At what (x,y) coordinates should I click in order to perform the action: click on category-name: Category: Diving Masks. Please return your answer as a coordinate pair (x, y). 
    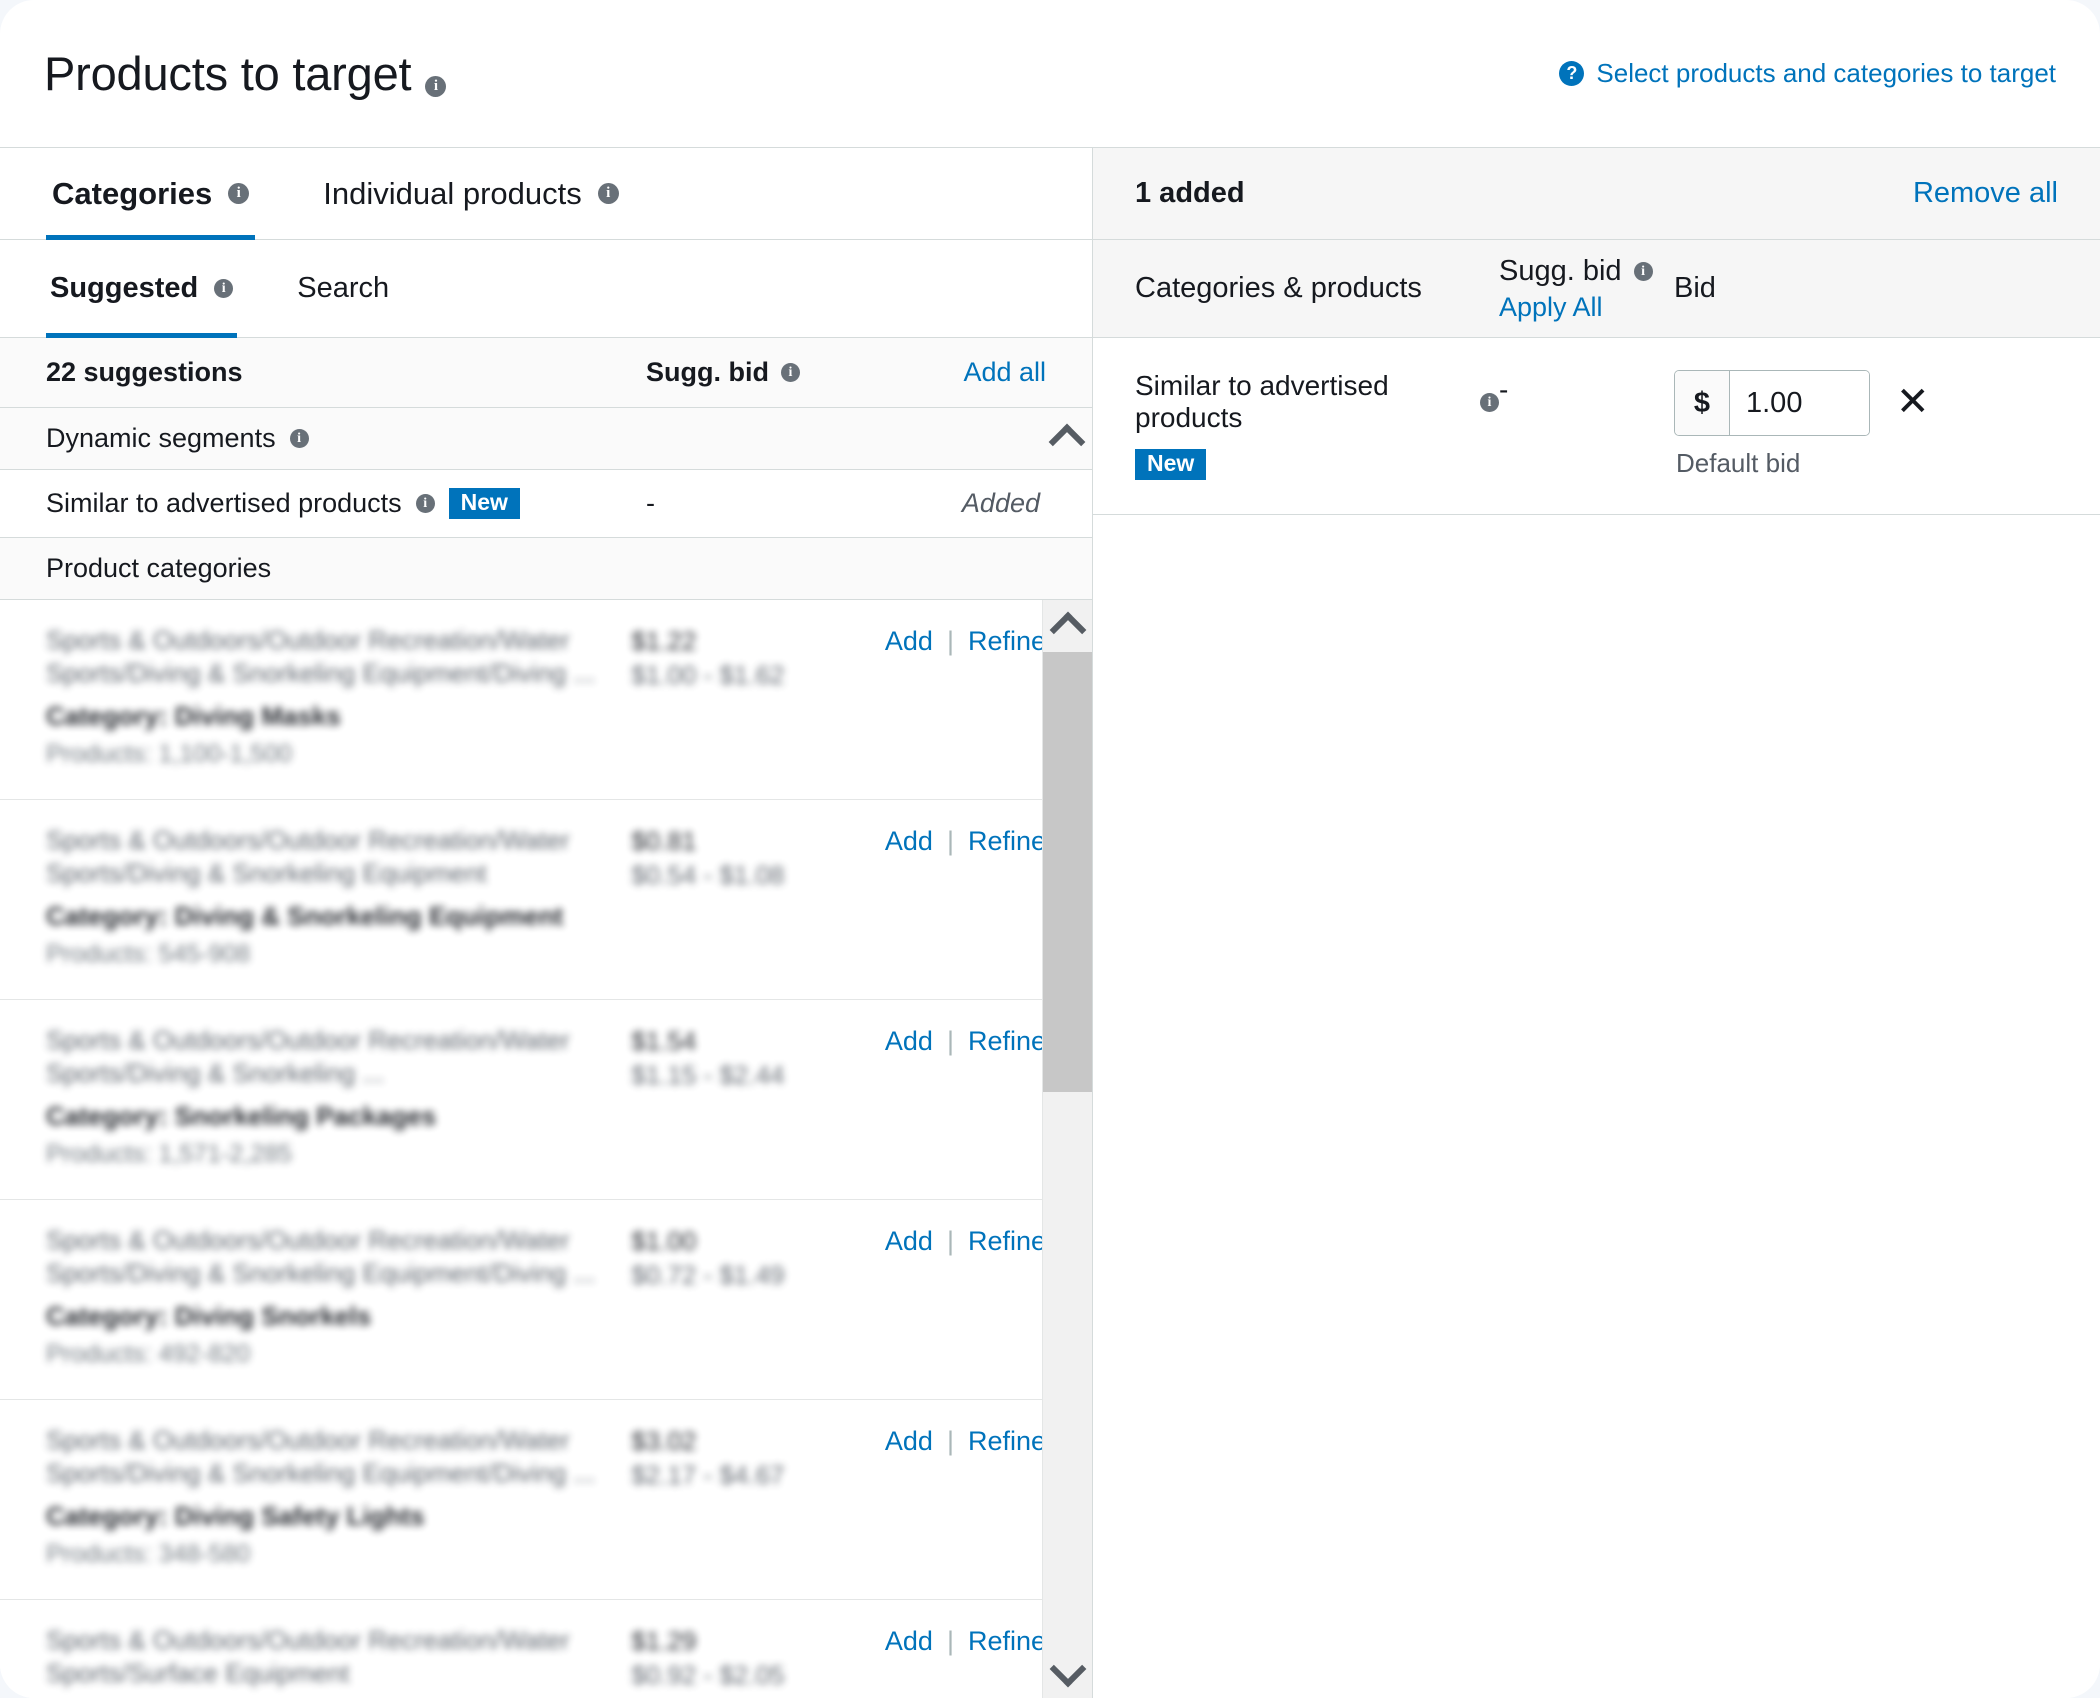
    Looking at the image, I should click on (193, 715).